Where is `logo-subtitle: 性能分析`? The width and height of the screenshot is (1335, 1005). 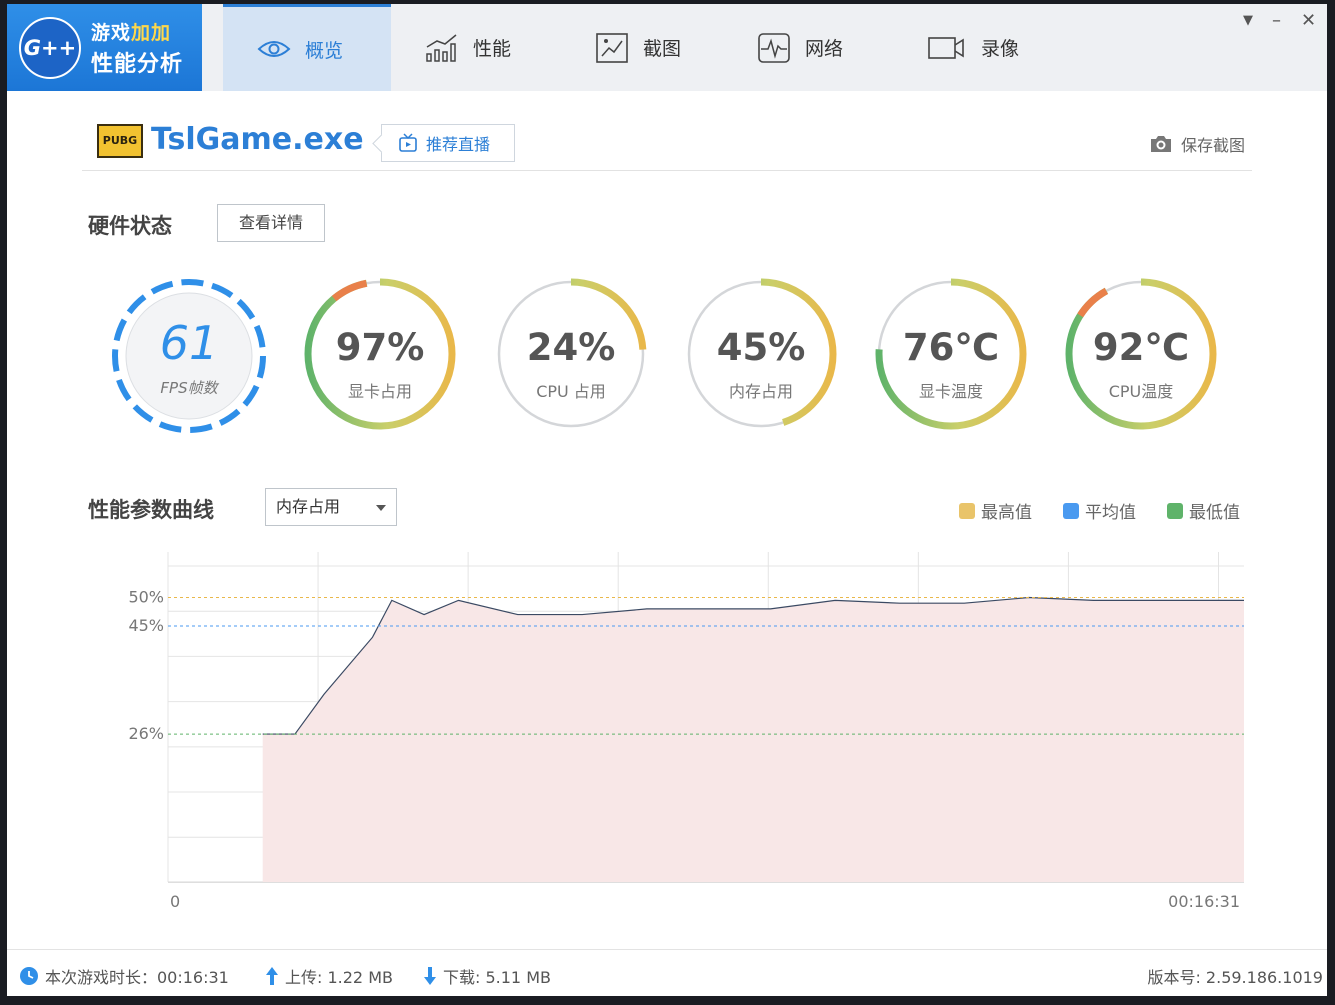
logo-subtitle: 性能分析 is located at coordinates (137, 64).